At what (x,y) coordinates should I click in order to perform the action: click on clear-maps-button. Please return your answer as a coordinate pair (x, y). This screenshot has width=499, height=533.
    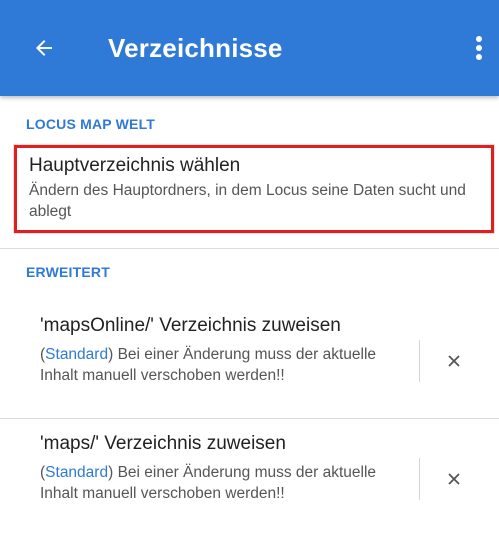
    Looking at the image, I should click on (454, 479).